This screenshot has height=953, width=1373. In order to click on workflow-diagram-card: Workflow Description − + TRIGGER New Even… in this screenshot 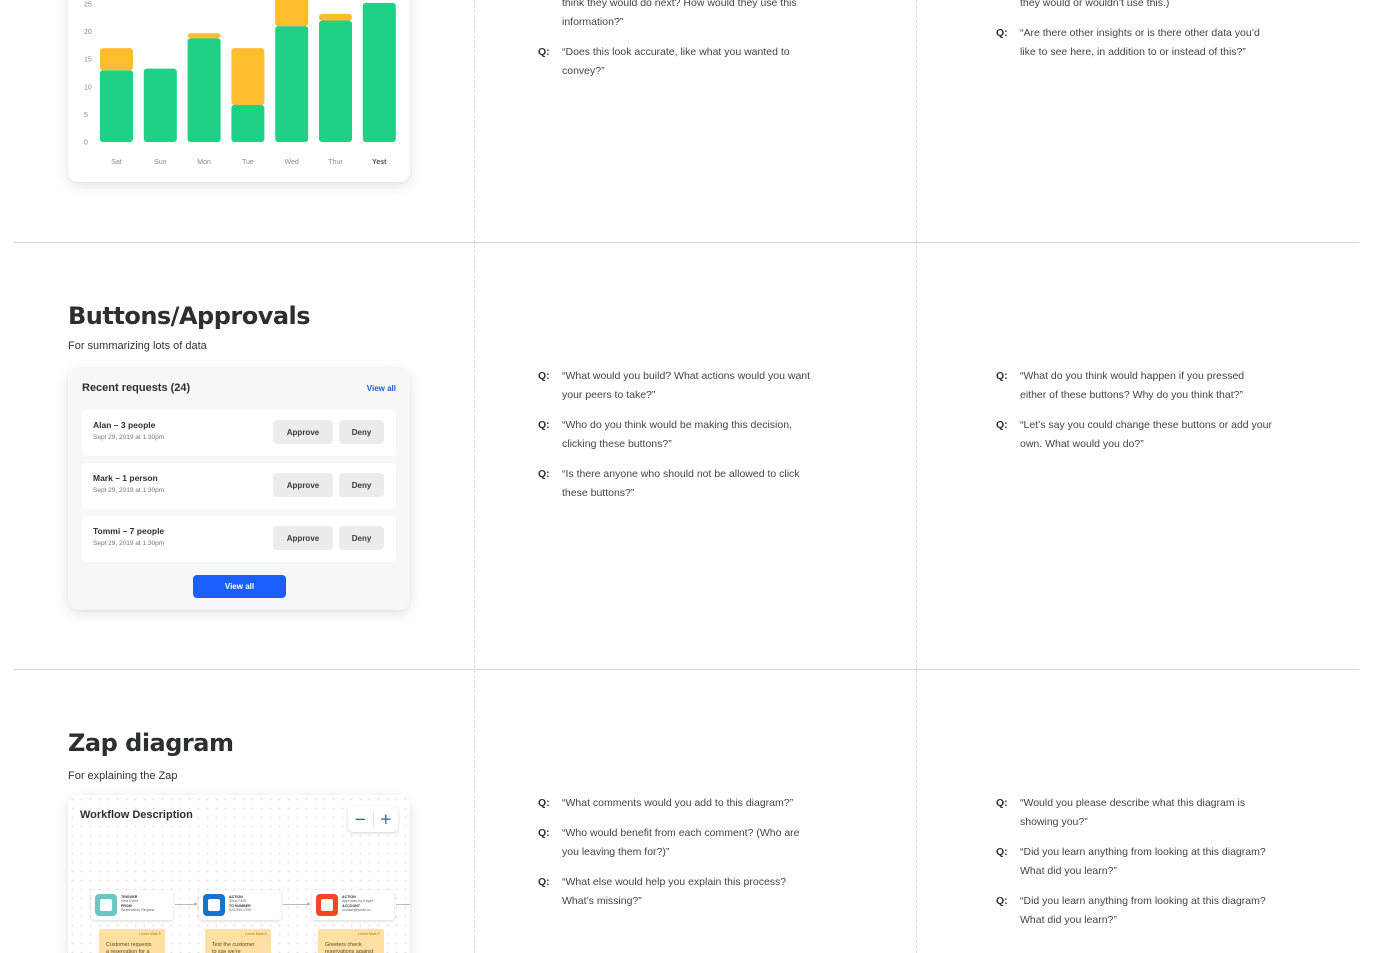, I will do `click(239, 874)`.